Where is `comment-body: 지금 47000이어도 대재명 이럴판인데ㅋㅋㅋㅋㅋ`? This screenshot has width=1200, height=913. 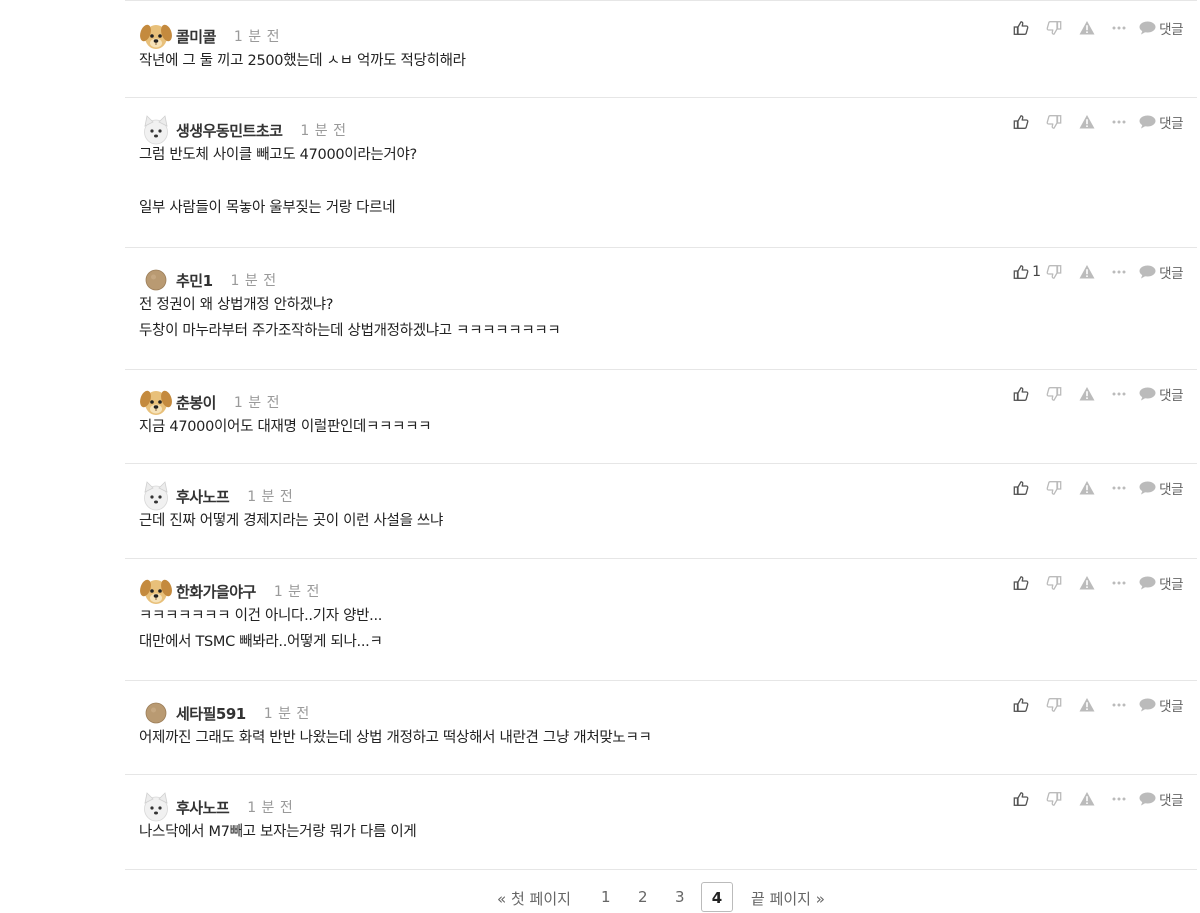
comment-body: 지금 47000이어도 대재명 이럴판인데ㅋㅋㅋㅋㅋ is located at coordinates (285, 430).